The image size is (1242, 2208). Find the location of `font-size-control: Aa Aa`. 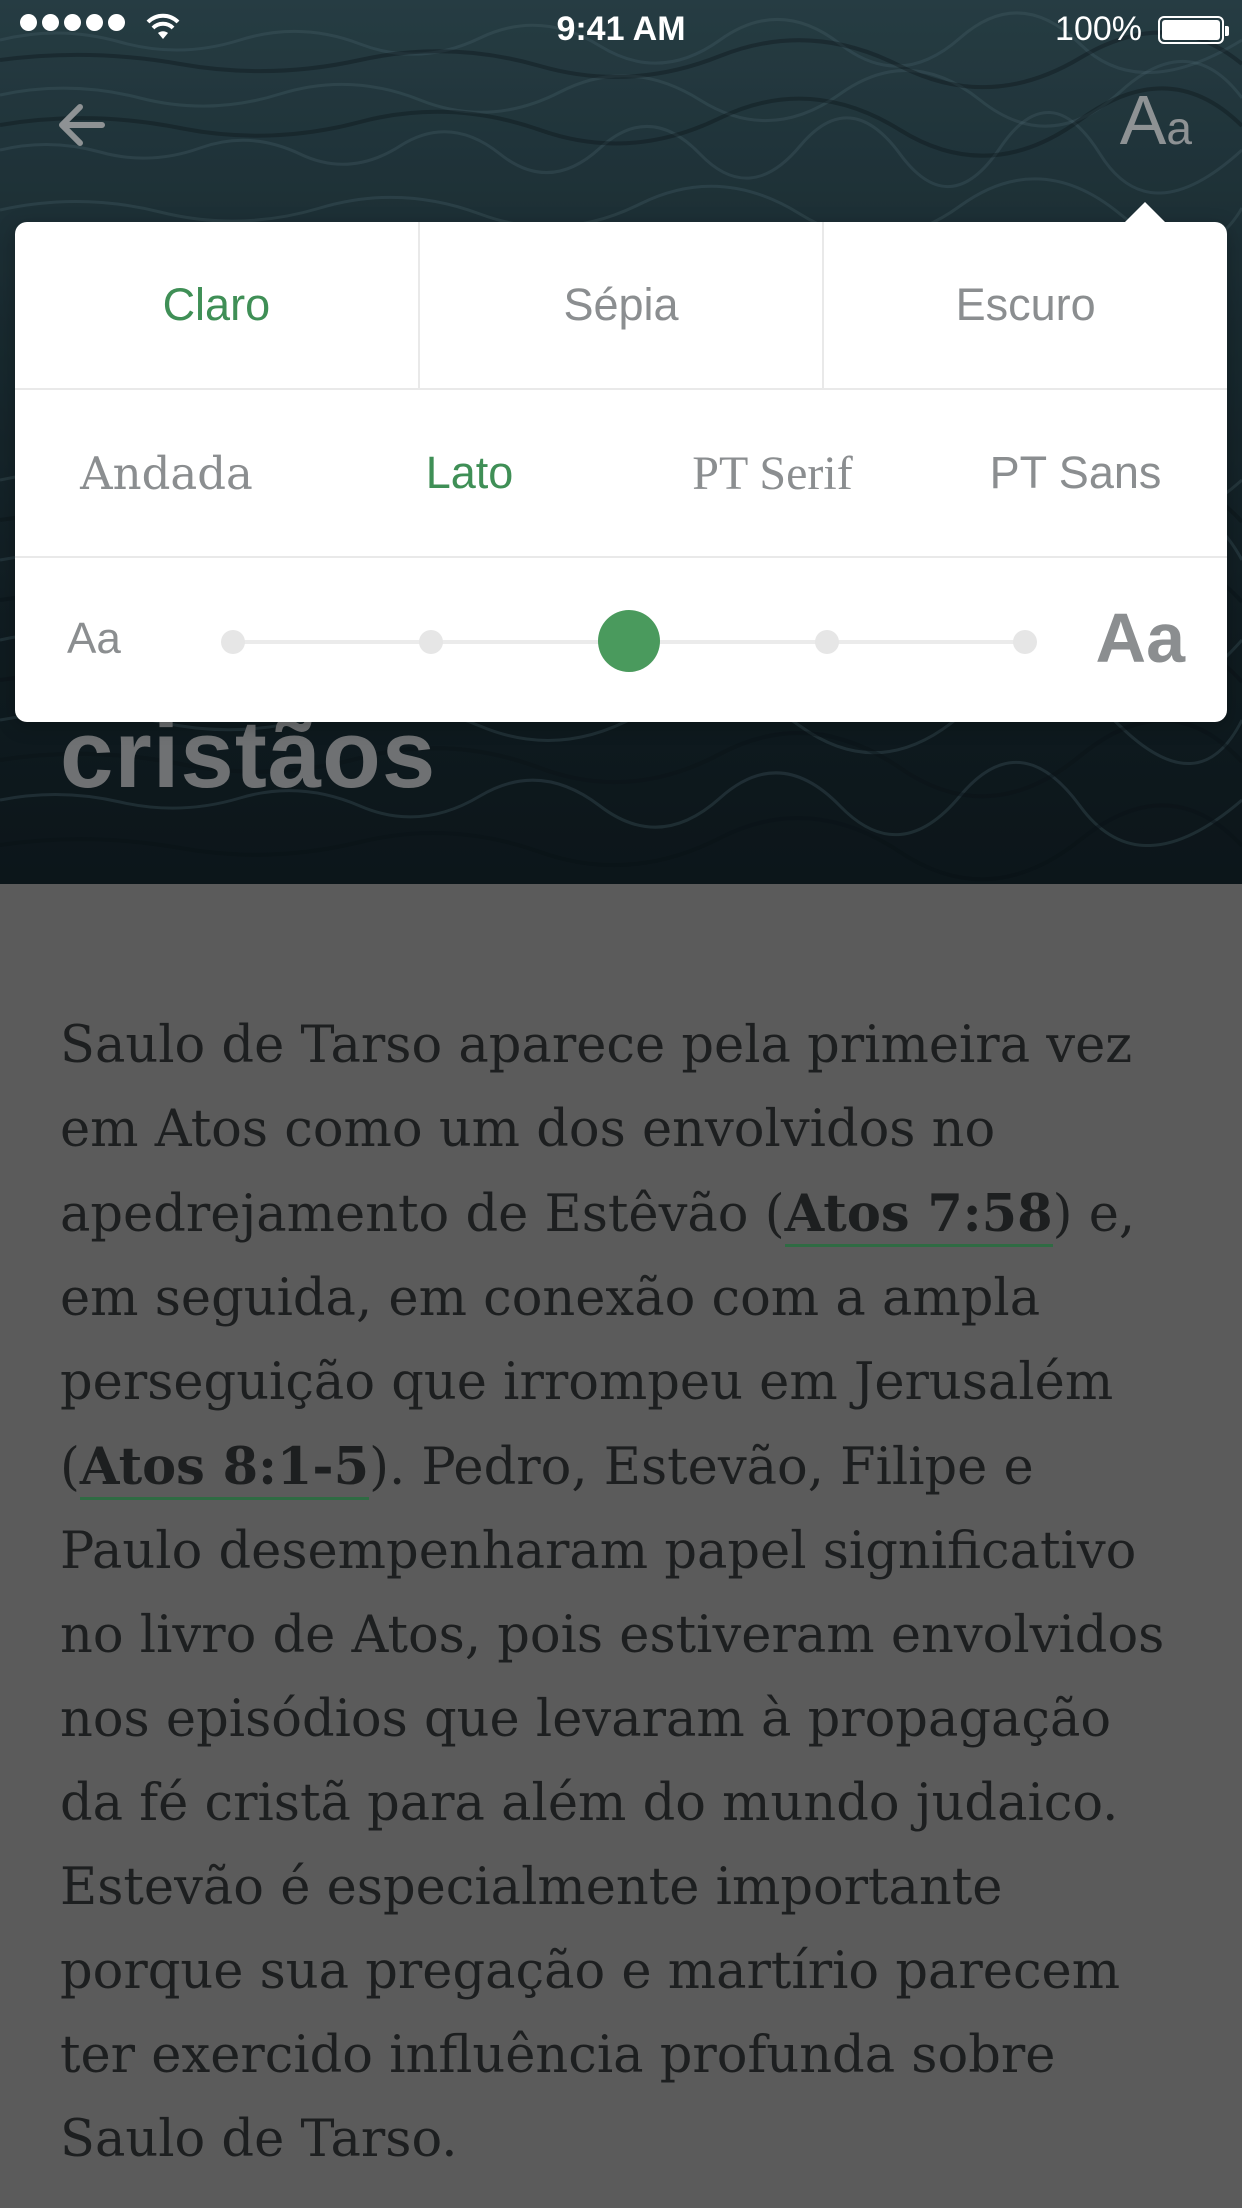

font-size-control: Aa Aa is located at coordinates (621, 640).